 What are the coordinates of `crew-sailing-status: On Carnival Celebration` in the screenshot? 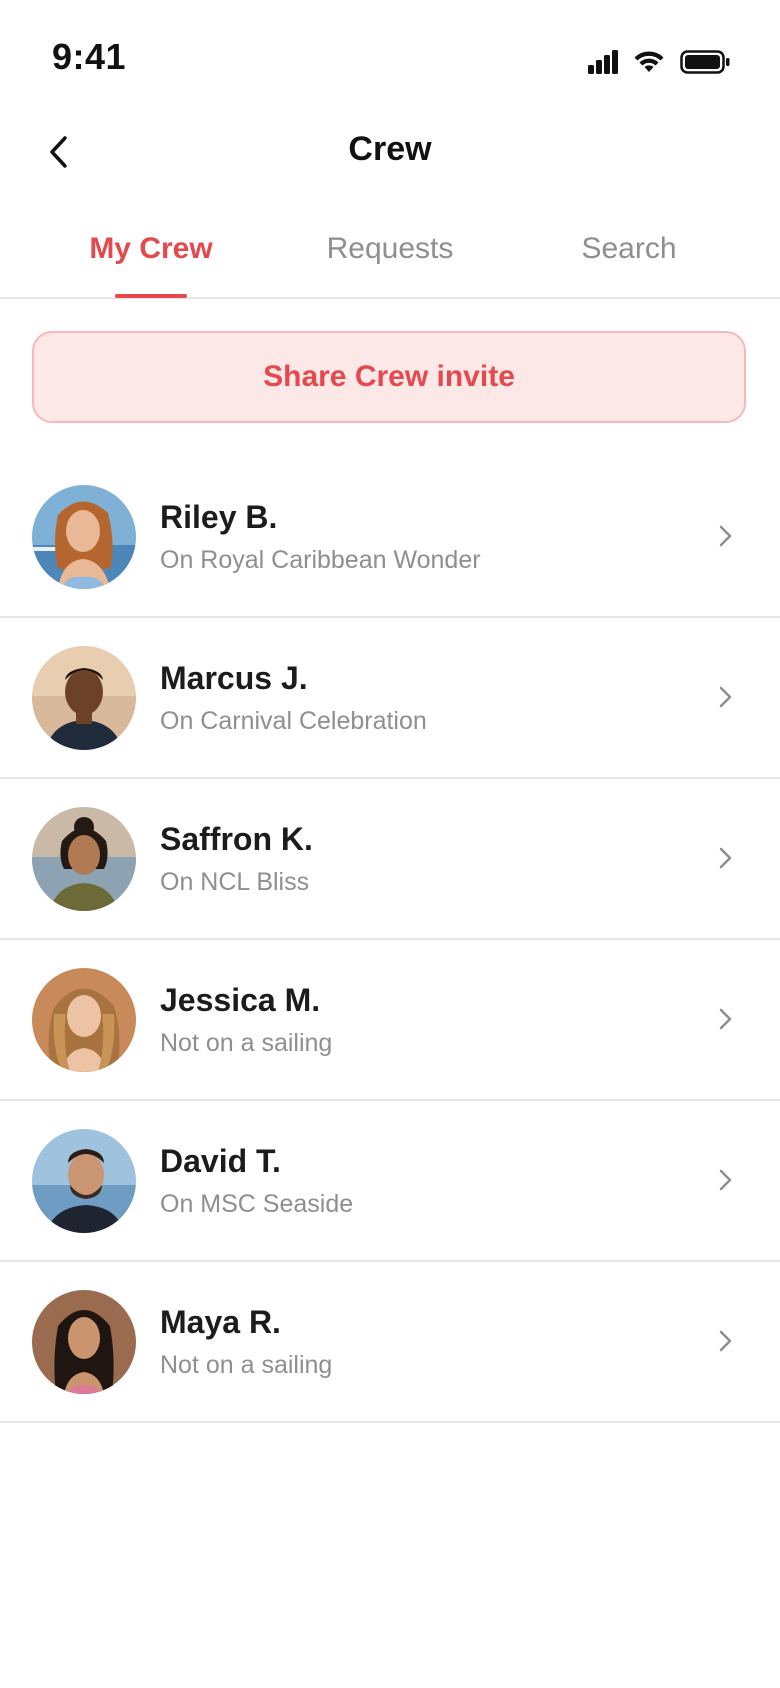 It's located at (293, 721).